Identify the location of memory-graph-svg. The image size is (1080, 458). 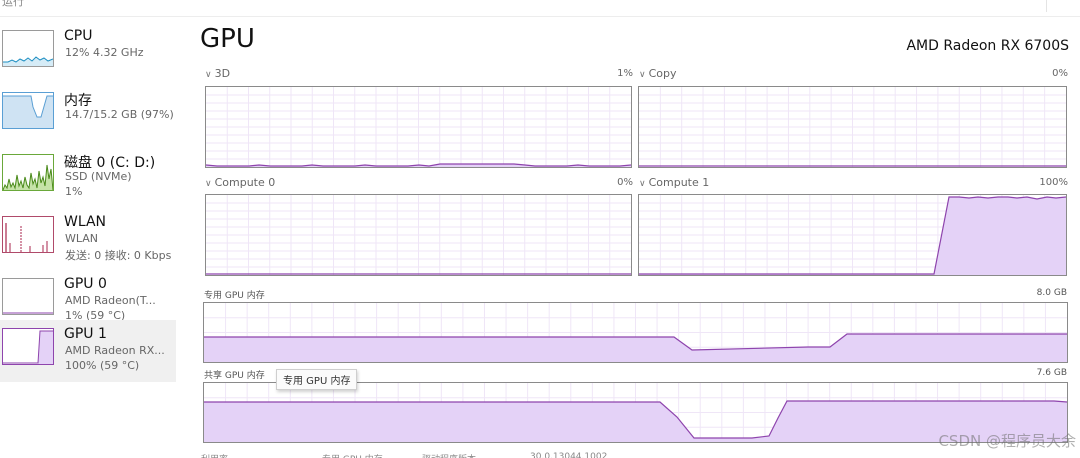
(635, 332).